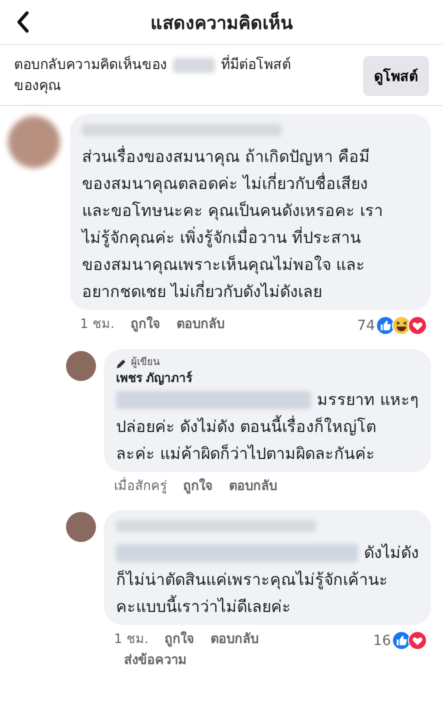 This screenshot has height=727, width=443. What do you see at coordinates (252, 579) in the screenshot?
I see `comment-text: ก็ไม่น่าตัดสินแค่เพราะคุณไม่รู้จักเค้านะ` at bounding box center [252, 579].